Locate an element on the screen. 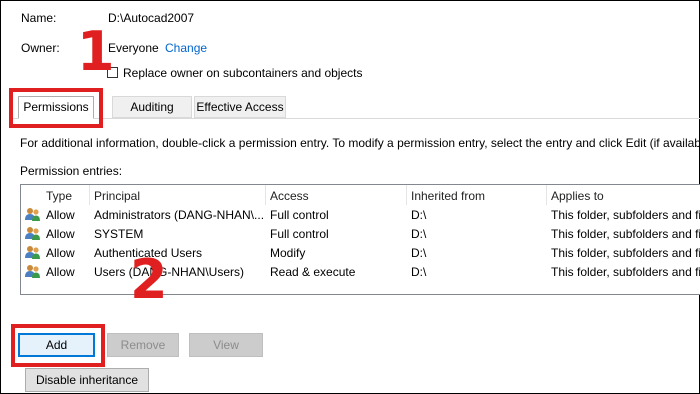 The image size is (700, 394). view-button: View is located at coordinates (226, 345).